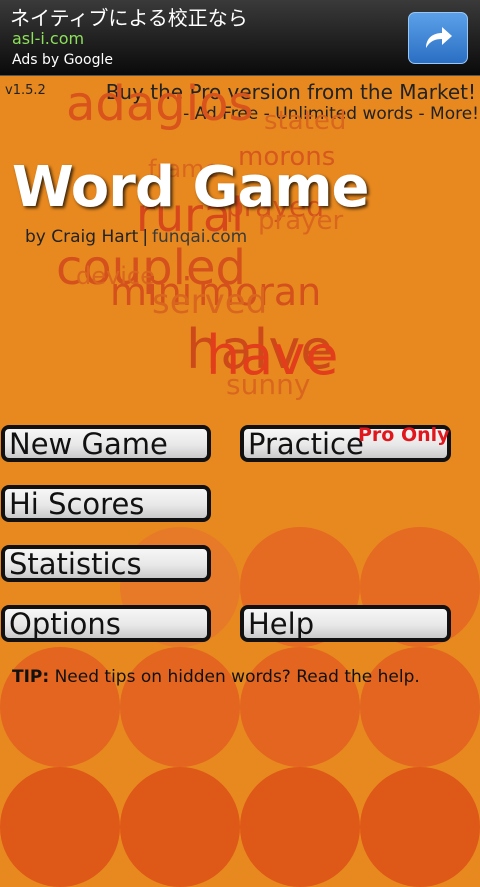 The height and width of the screenshot is (887, 480). What do you see at coordinates (106, 623) in the screenshot?
I see `options-button: Options` at bounding box center [106, 623].